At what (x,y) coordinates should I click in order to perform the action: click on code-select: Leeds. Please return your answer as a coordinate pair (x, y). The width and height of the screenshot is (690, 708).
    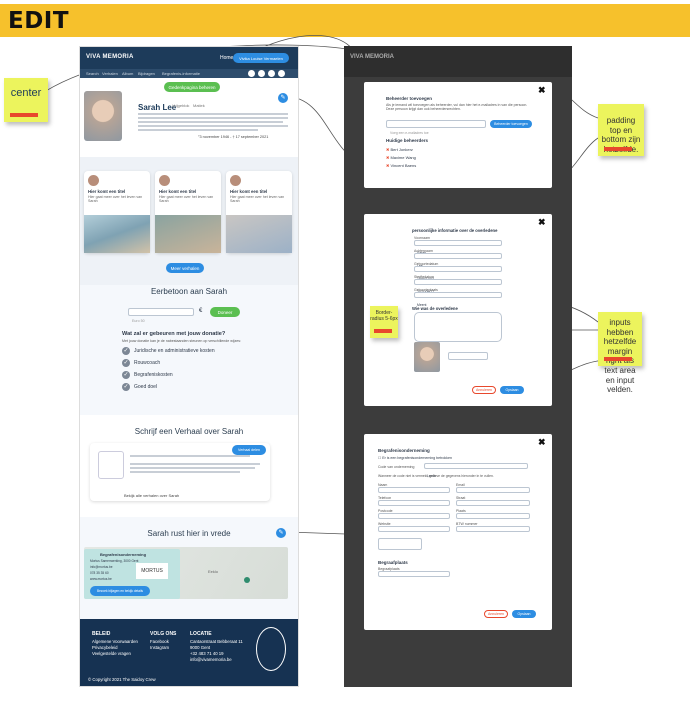
    Looking at the image, I should click on (476, 470).